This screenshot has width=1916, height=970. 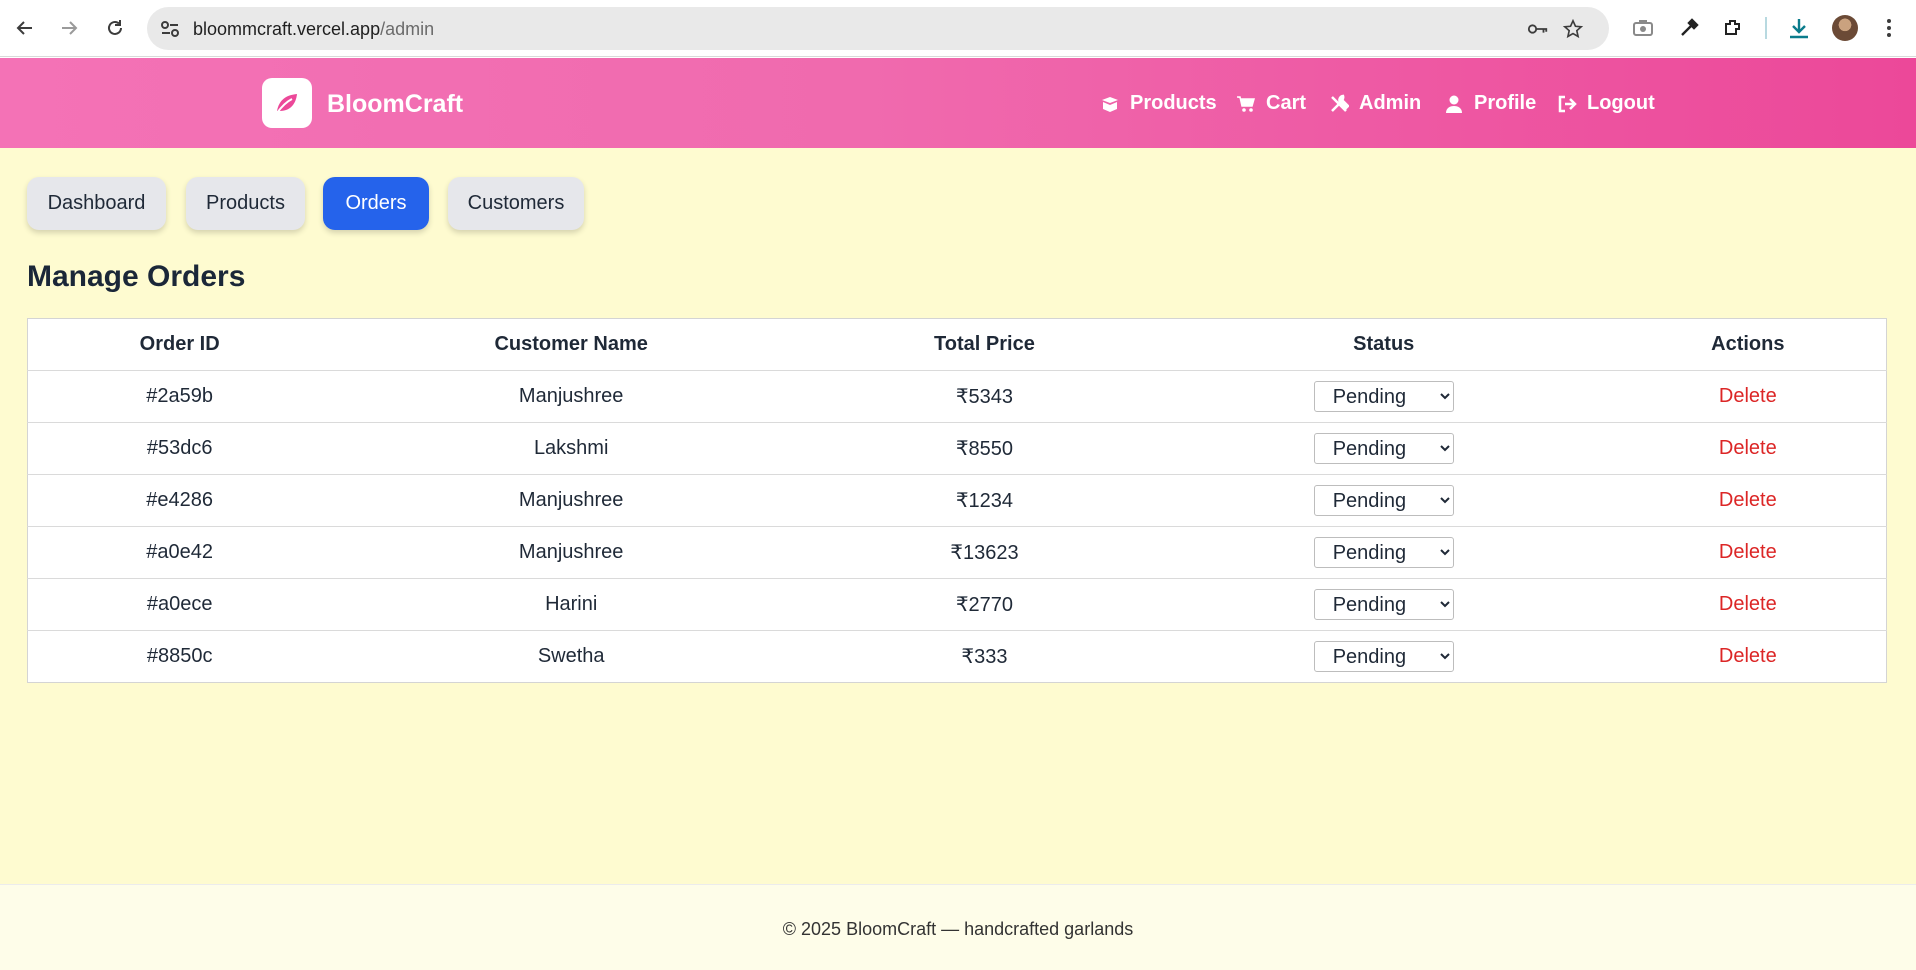 What do you see at coordinates (571, 656) in the screenshot?
I see `customer-name-cell: Swetha` at bounding box center [571, 656].